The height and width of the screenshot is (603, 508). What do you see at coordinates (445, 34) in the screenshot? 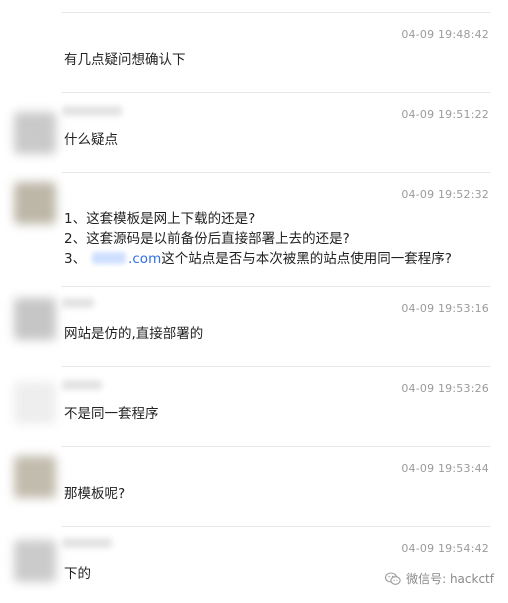
I see `message-timestamp: 04-09 19:48:42` at bounding box center [445, 34].